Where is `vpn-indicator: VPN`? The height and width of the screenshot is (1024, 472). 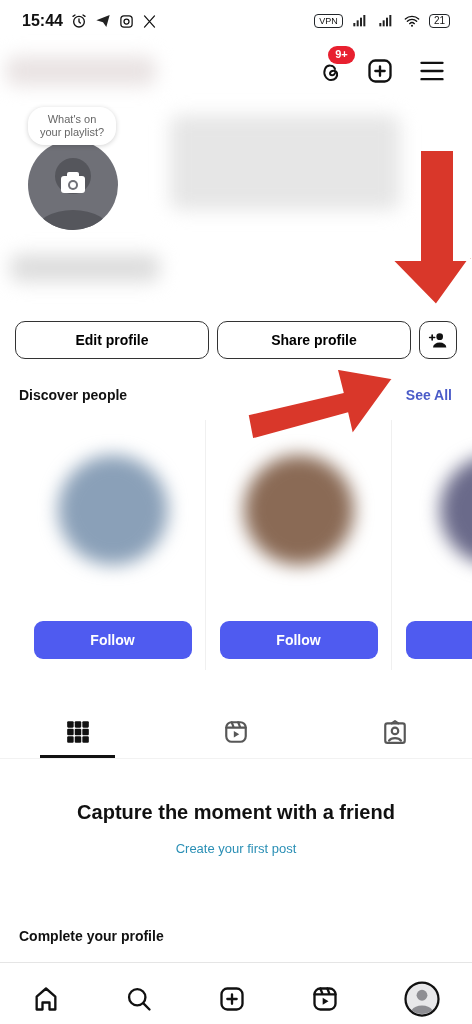 vpn-indicator: VPN is located at coordinates (328, 21).